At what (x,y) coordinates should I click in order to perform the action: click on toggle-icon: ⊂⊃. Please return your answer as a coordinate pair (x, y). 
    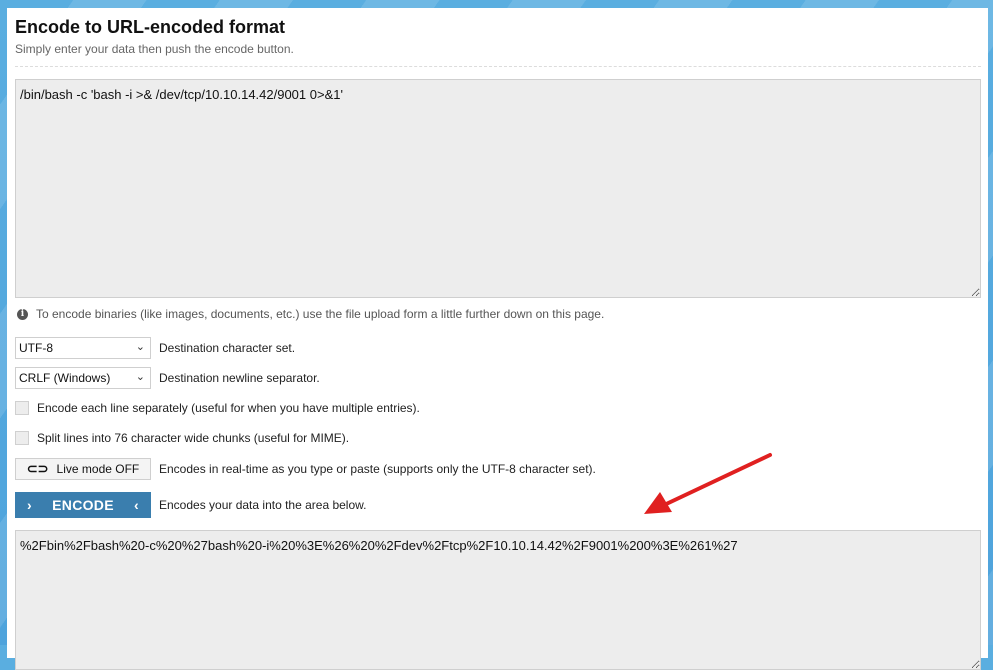
    Looking at the image, I should click on (37, 468).